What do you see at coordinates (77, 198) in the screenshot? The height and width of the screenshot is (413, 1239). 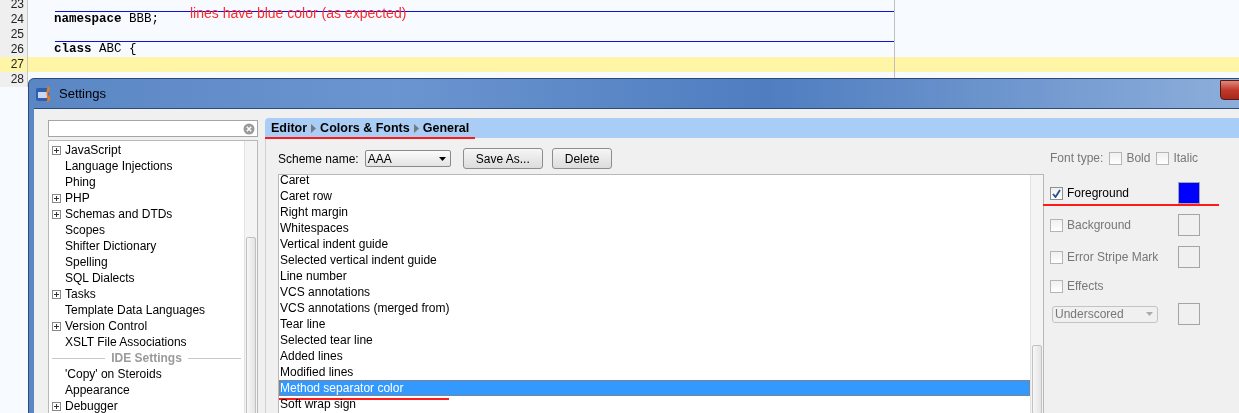 I see `tree-item: PHP` at bounding box center [77, 198].